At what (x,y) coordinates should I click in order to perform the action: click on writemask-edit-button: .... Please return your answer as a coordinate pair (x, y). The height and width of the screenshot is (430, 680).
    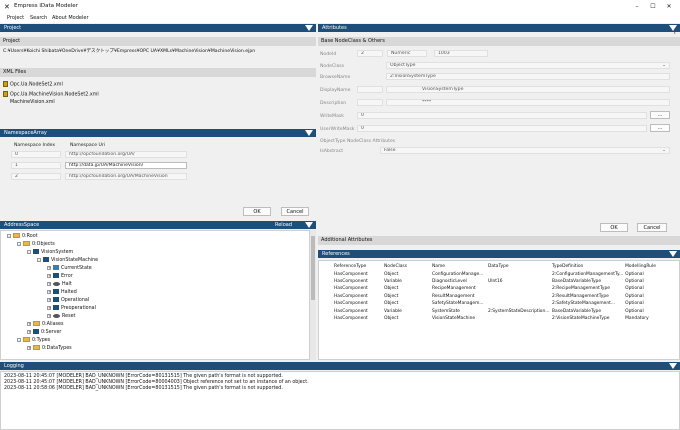
    Looking at the image, I should click on (660, 115).